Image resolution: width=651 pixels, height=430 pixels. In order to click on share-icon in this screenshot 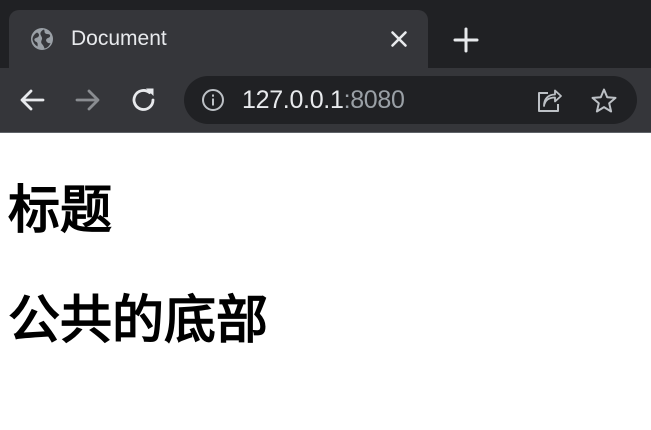, I will do `click(549, 101)`.